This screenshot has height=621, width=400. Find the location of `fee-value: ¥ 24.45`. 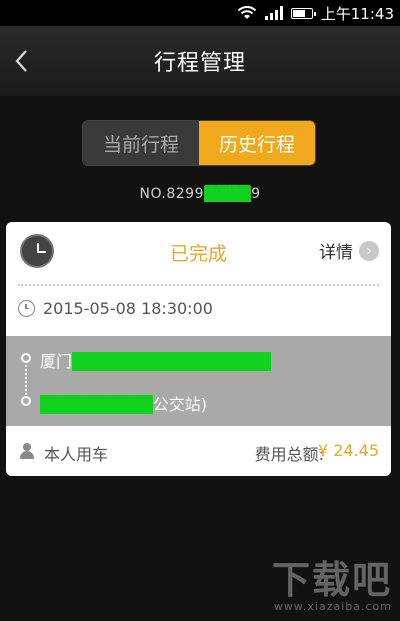

fee-value: ¥ 24.45 is located at coordinates (348, 450).